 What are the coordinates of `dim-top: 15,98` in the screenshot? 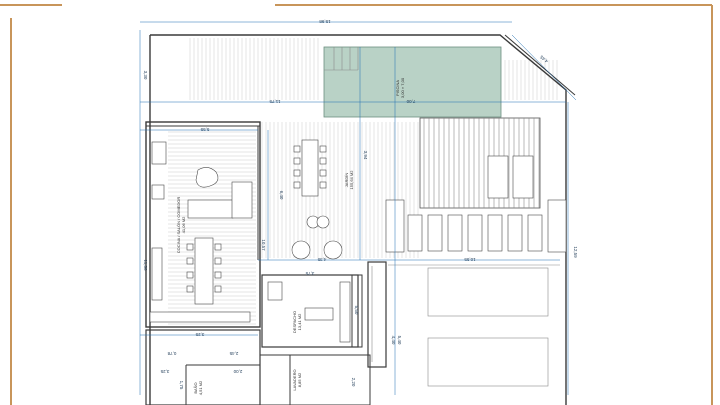 It's located at (325, 21).